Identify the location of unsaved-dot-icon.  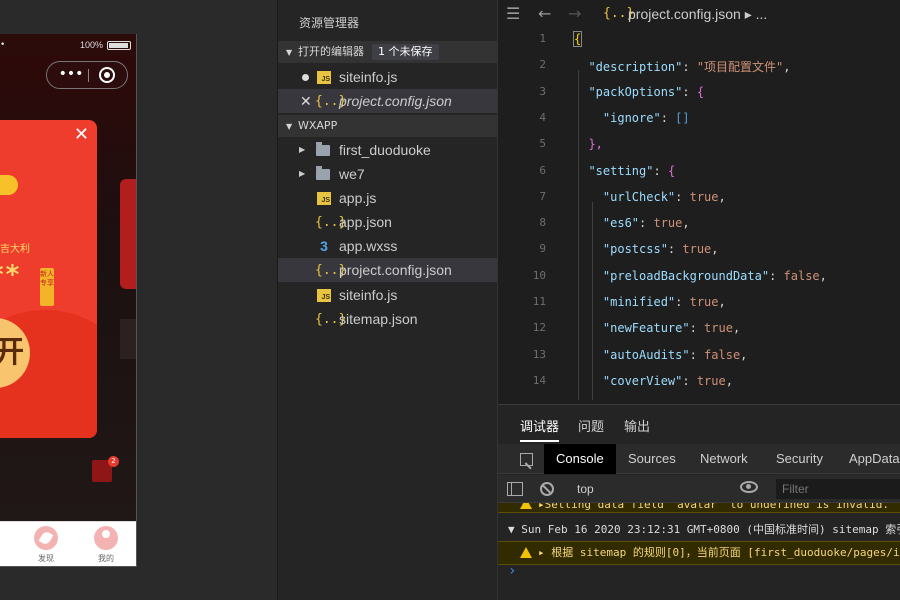
(305, 77).